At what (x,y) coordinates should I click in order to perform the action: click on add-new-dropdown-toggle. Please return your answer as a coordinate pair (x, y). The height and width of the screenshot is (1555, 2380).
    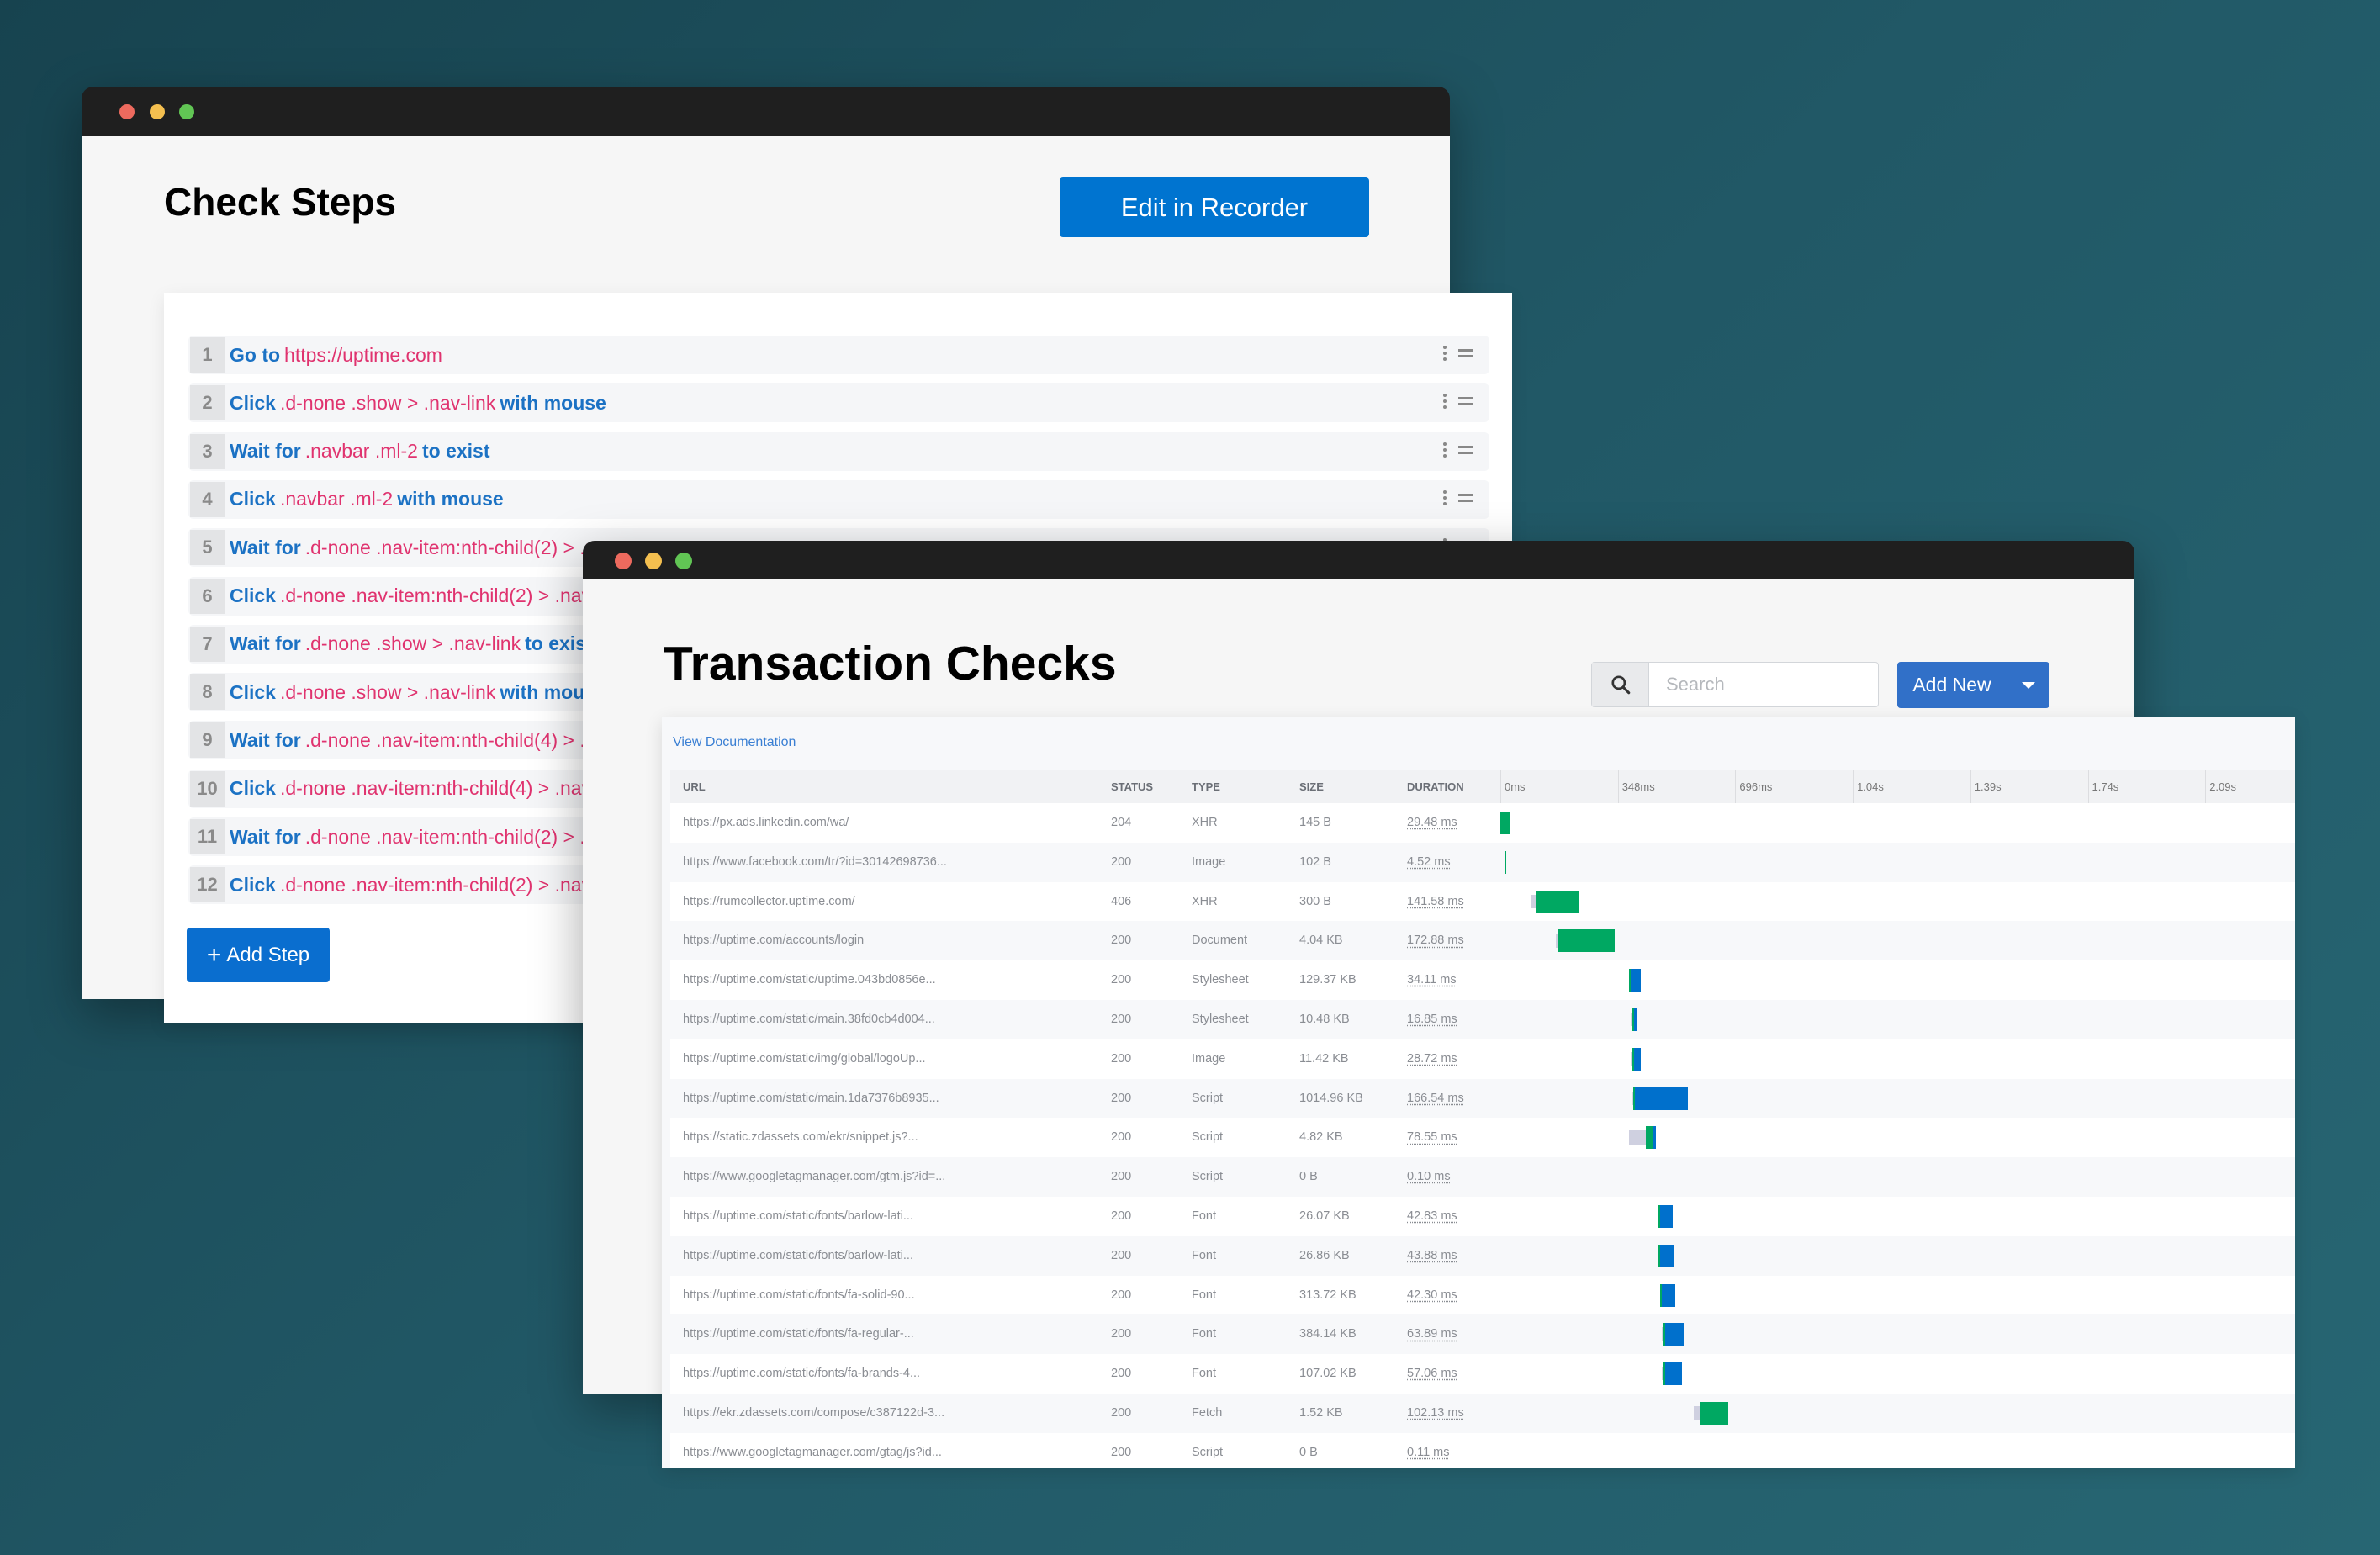
    Looking at the image, I should click on (2028, 685).